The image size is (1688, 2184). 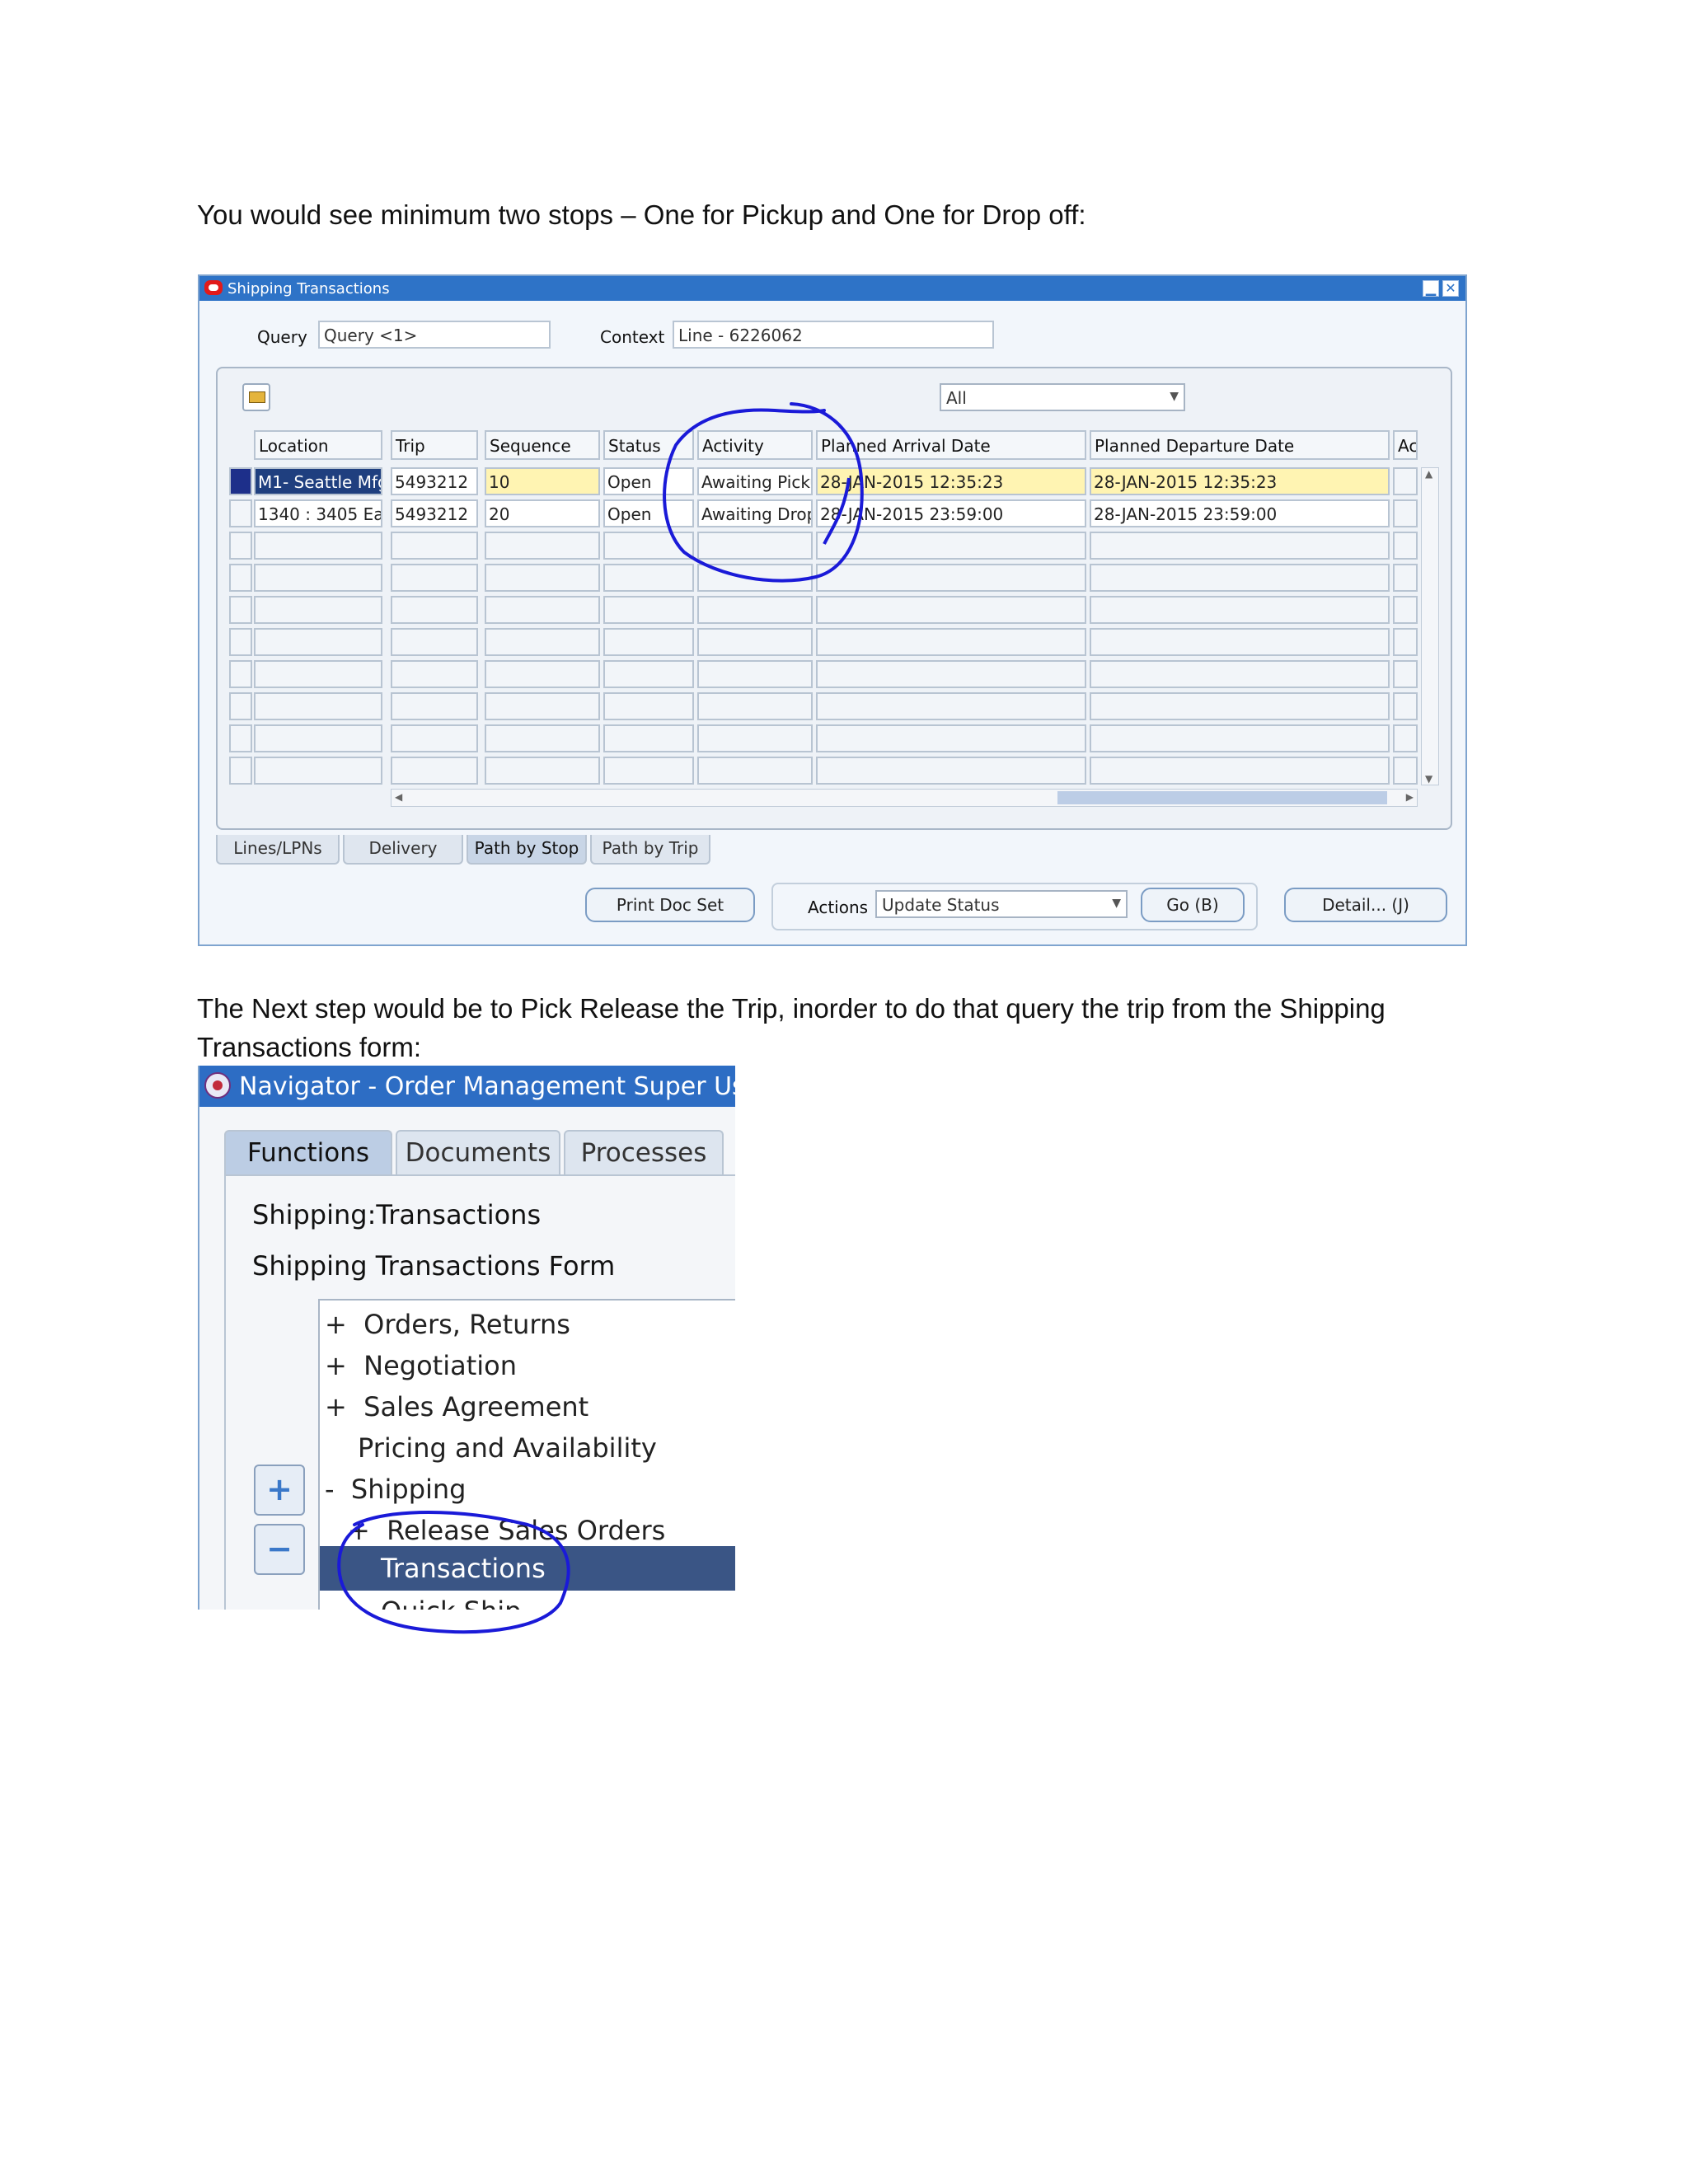 I want to click on tree-item: + Orders, Returns, so click(x=447, y=1324).